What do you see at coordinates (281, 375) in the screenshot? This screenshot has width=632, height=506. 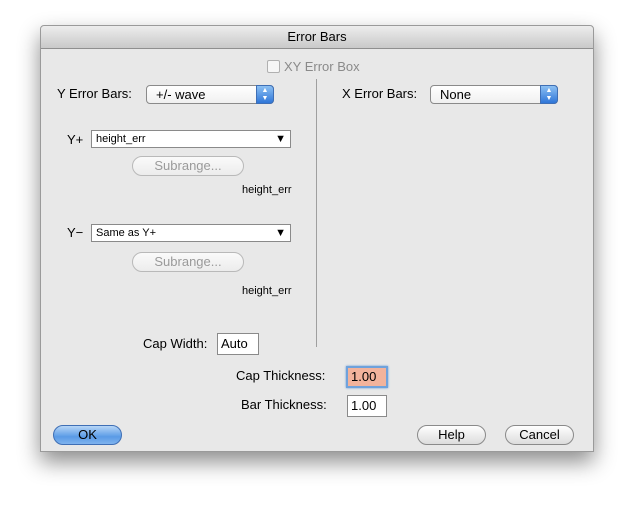 I see `cap-thickness-label: Cap Thickness:` at bounding box center [281, 375].